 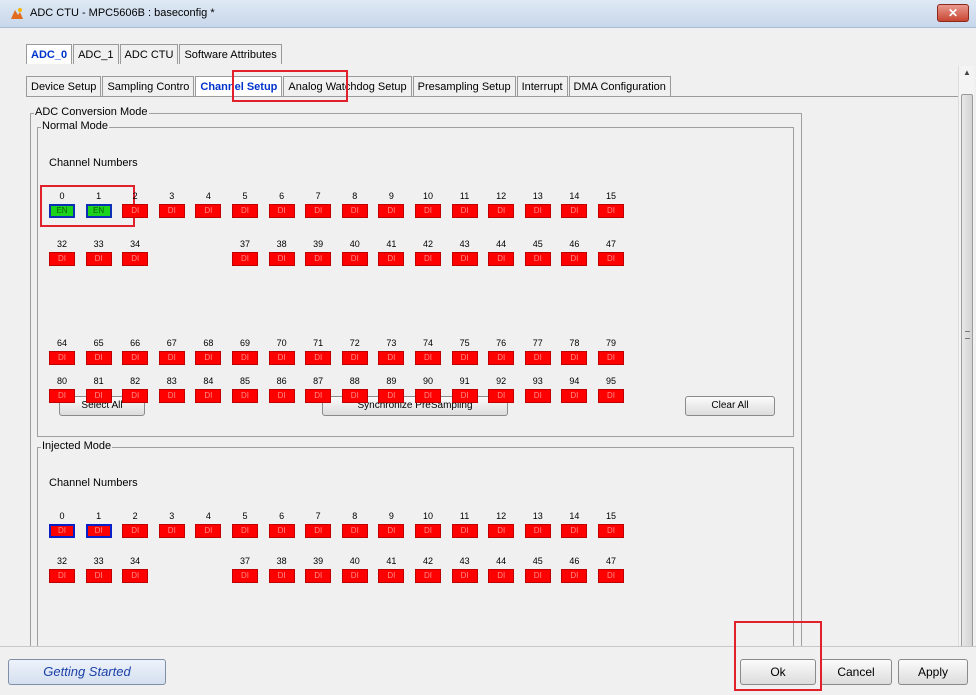 I want to click on apply-button: Apply, so click(x=933, y=672).